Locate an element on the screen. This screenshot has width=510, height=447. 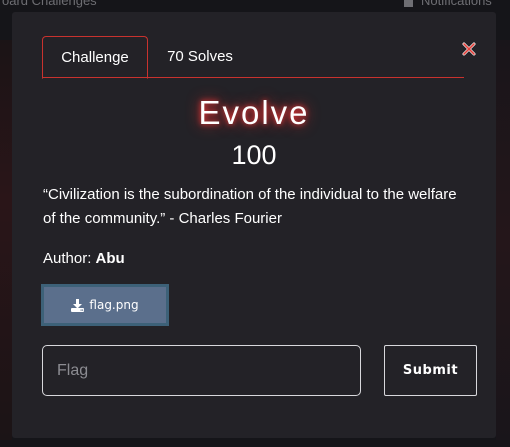
close-button is located at coordinates (469, 49).